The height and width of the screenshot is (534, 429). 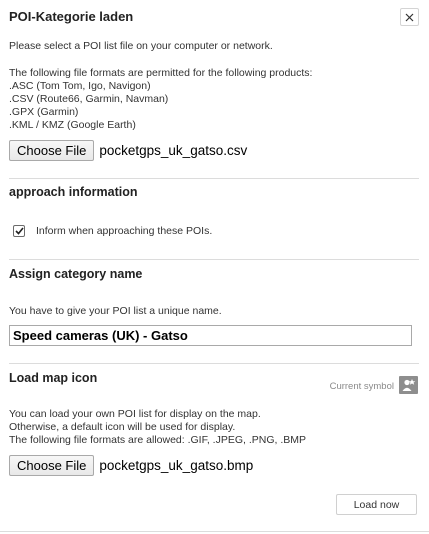 I want to click on icon-file-picker: Choose File pocketgps_uk_gatso.bmp, so click(x=131, y=465).